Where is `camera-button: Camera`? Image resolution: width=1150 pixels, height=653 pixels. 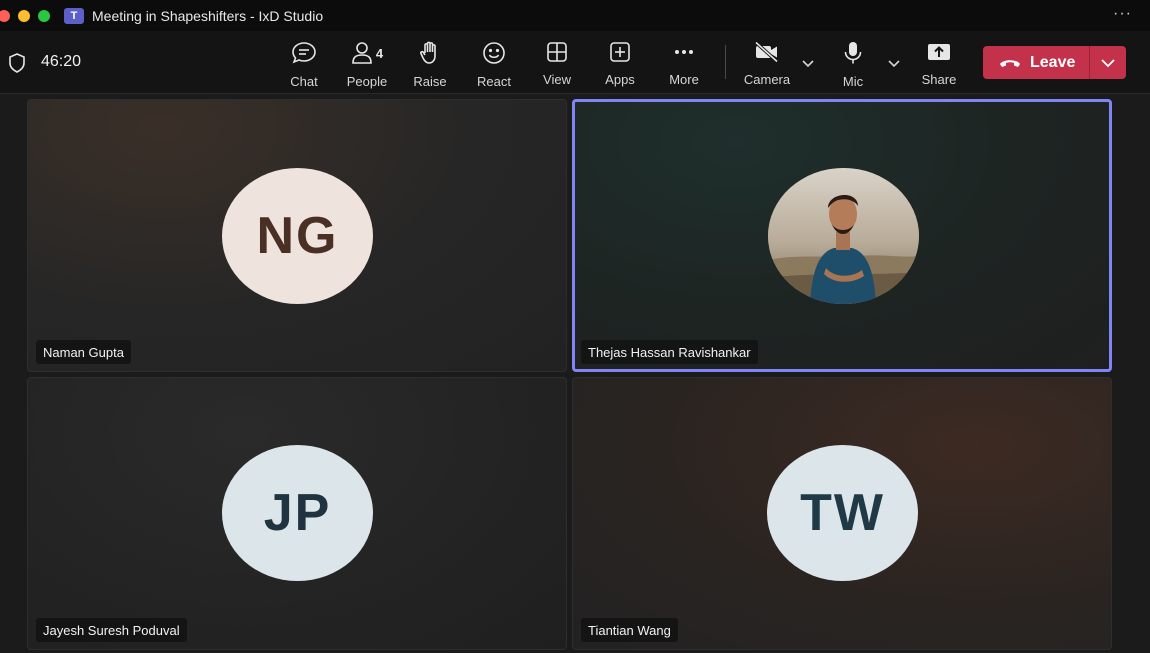
camera-button: Camera is located at coordinates (767, 64).